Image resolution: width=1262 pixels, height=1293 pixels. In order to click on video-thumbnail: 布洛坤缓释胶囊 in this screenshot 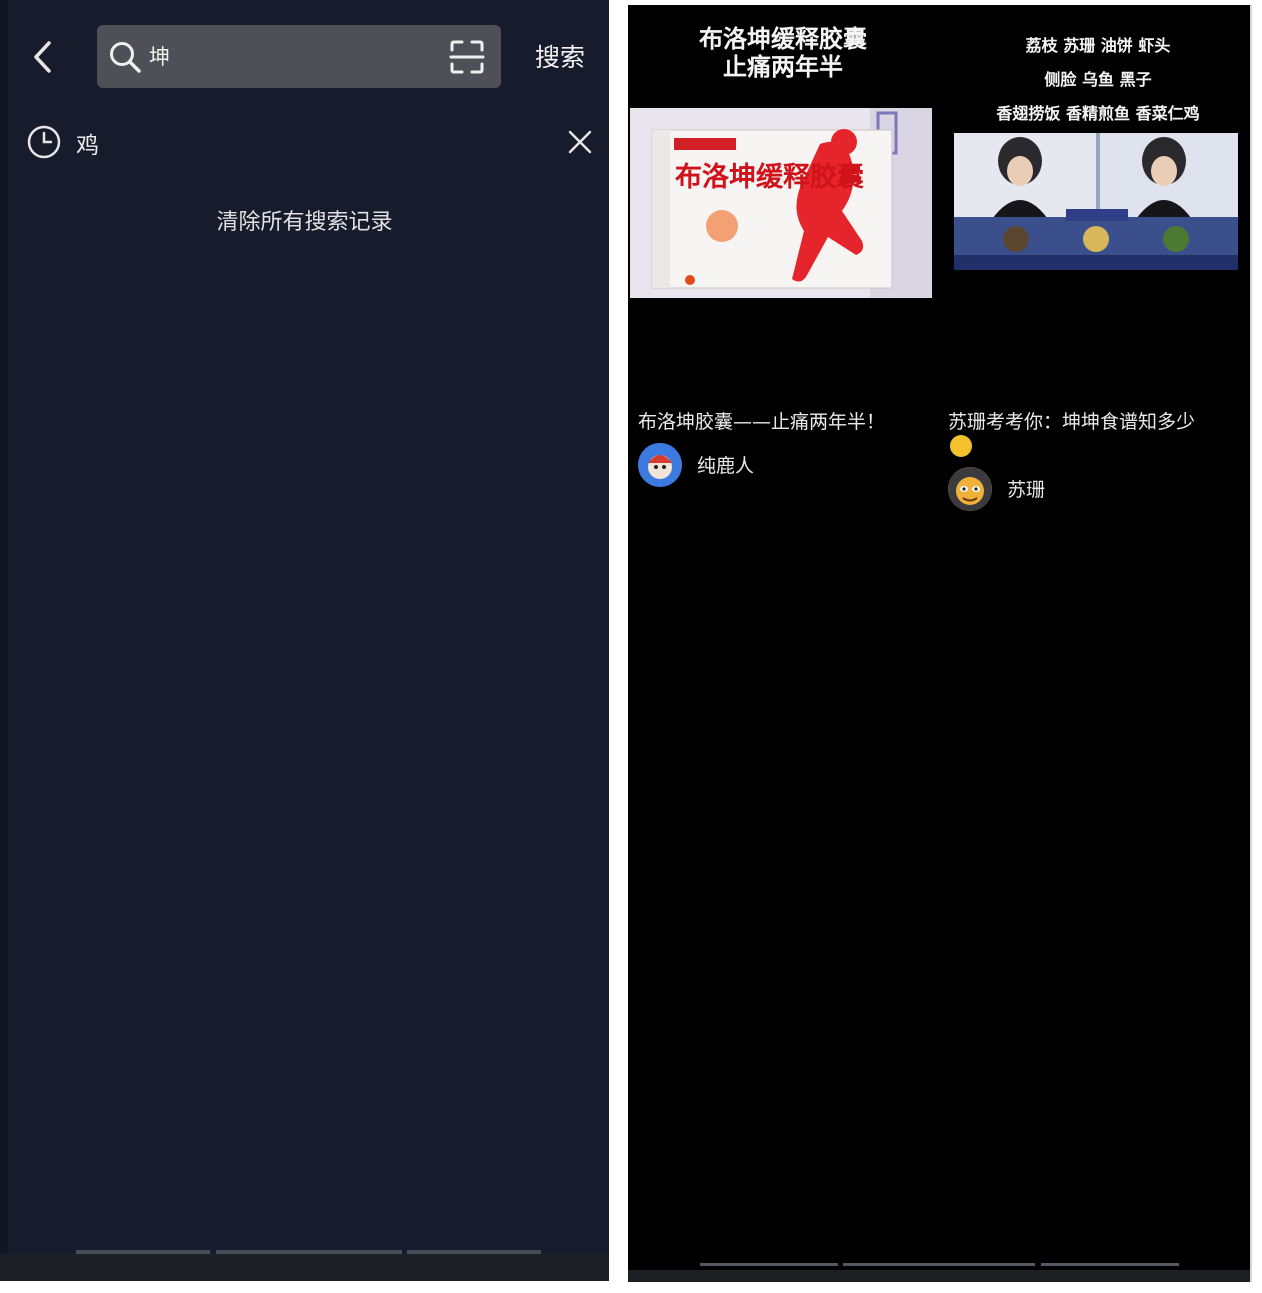, I will do `click(781, 203)`.